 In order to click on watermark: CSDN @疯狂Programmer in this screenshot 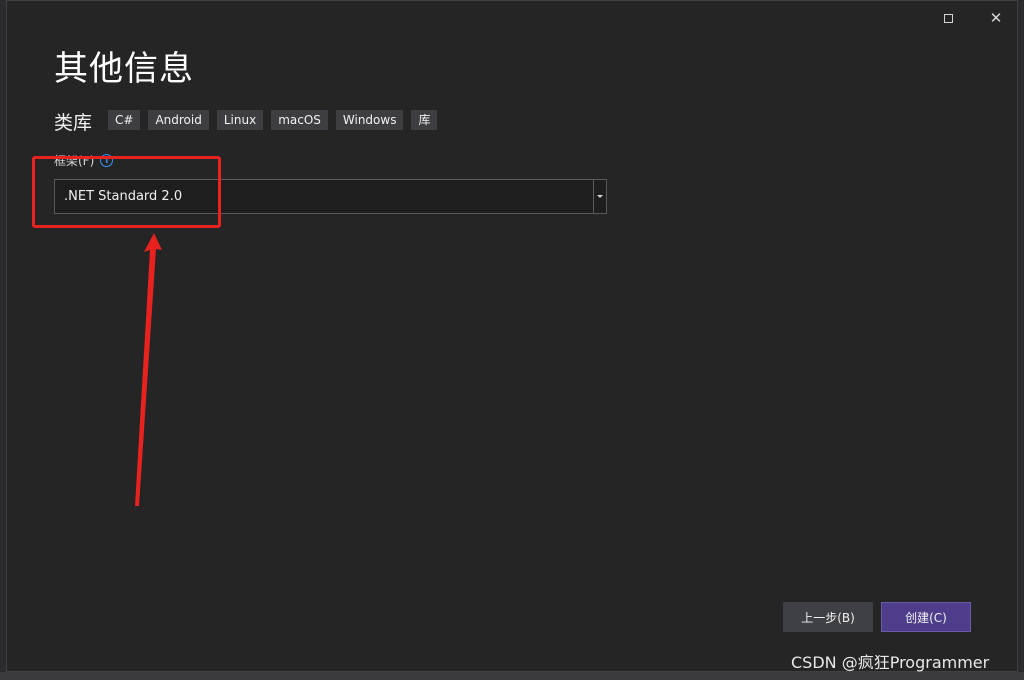, I will do `click(890, 662)`.